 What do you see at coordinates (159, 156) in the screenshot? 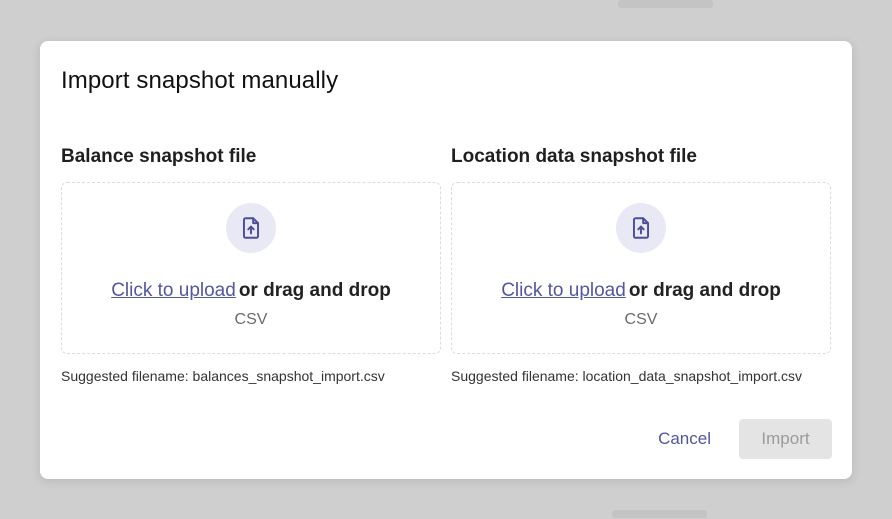
I see `balance-file-label: Balance snapshot file` at bounding box center [159, 156].